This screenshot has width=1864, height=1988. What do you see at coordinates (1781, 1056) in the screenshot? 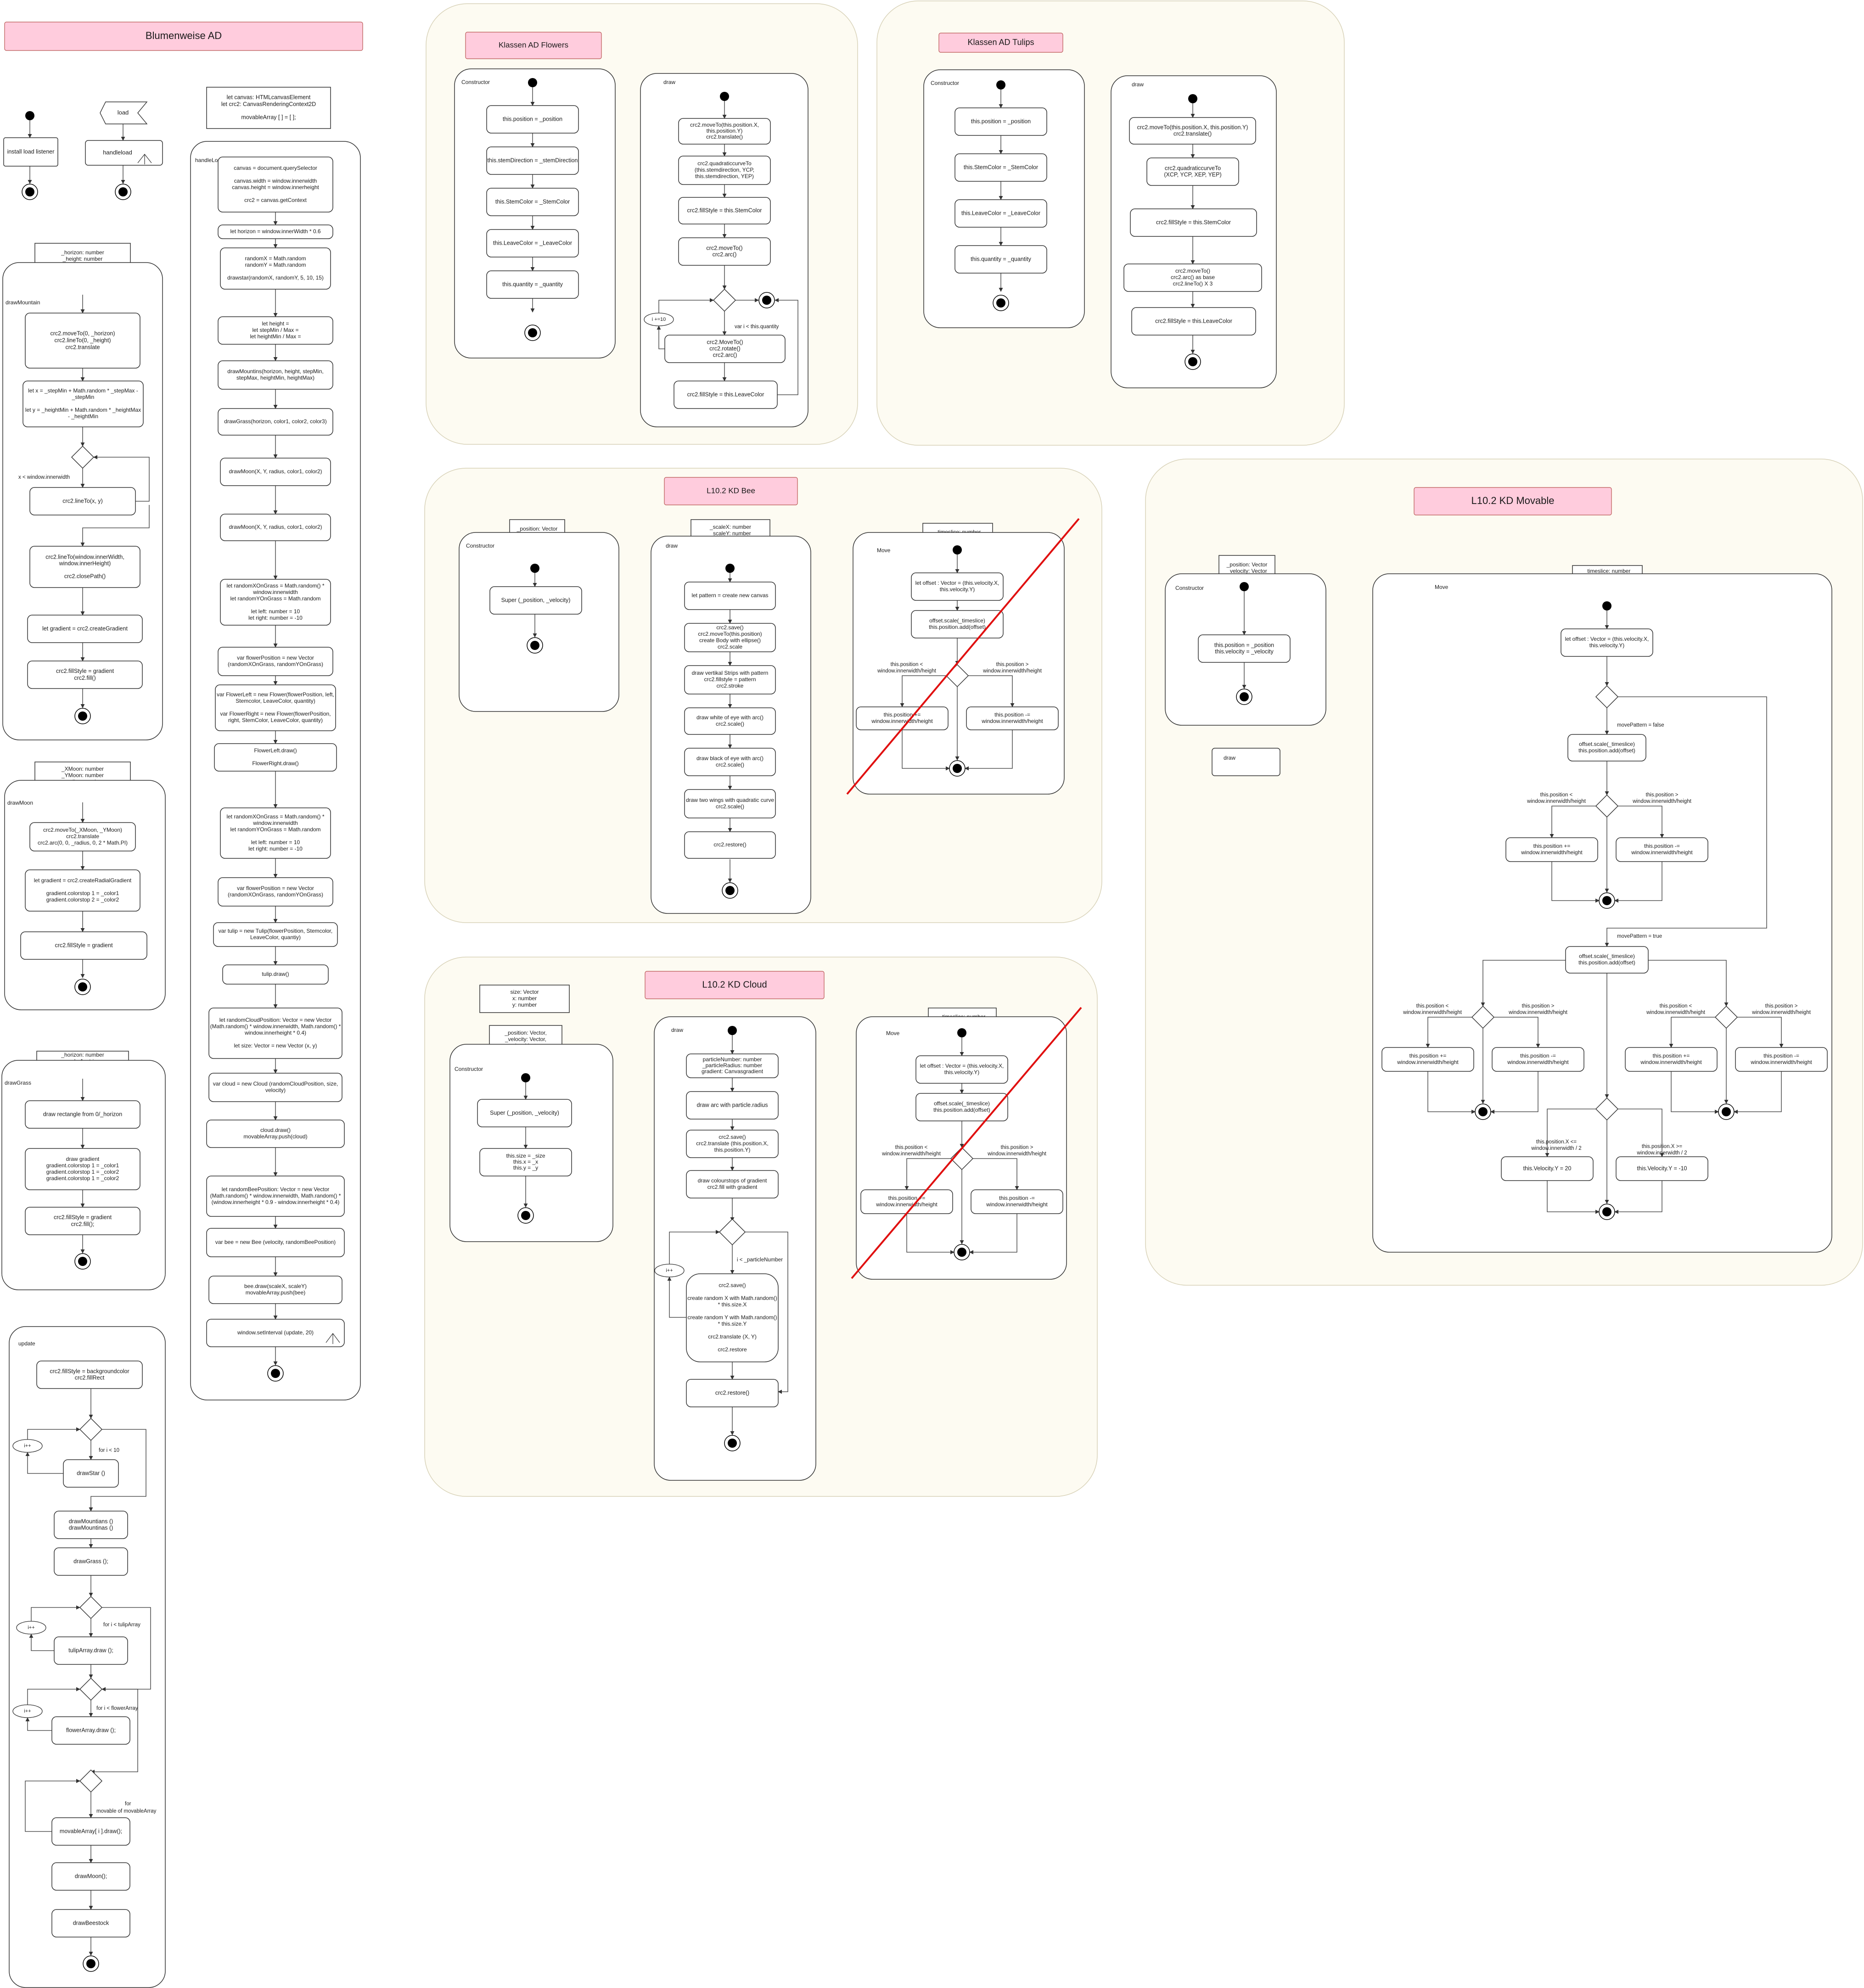
I see `text-label: this.position -=` at bounding box center [1781, 1056].